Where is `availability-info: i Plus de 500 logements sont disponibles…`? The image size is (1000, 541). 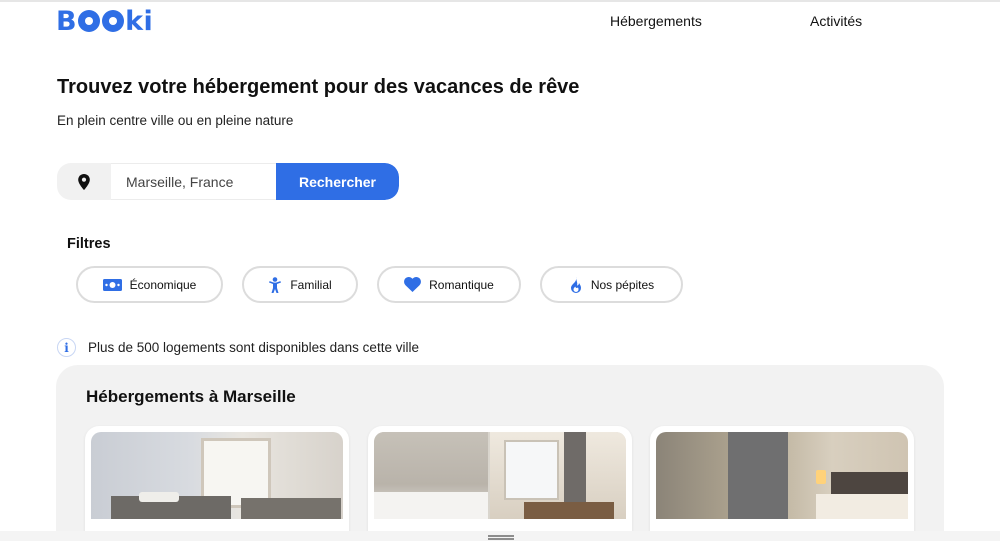
availability-info: i Plus de 500 logements sont disponibles… is located at coordinates (238, 347).